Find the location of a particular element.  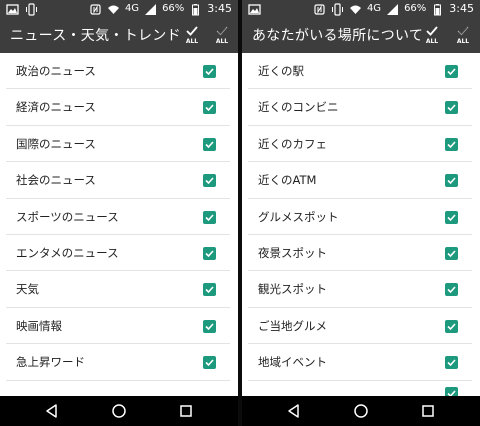

list-item: 天気 is located at coordinates (118, 289).